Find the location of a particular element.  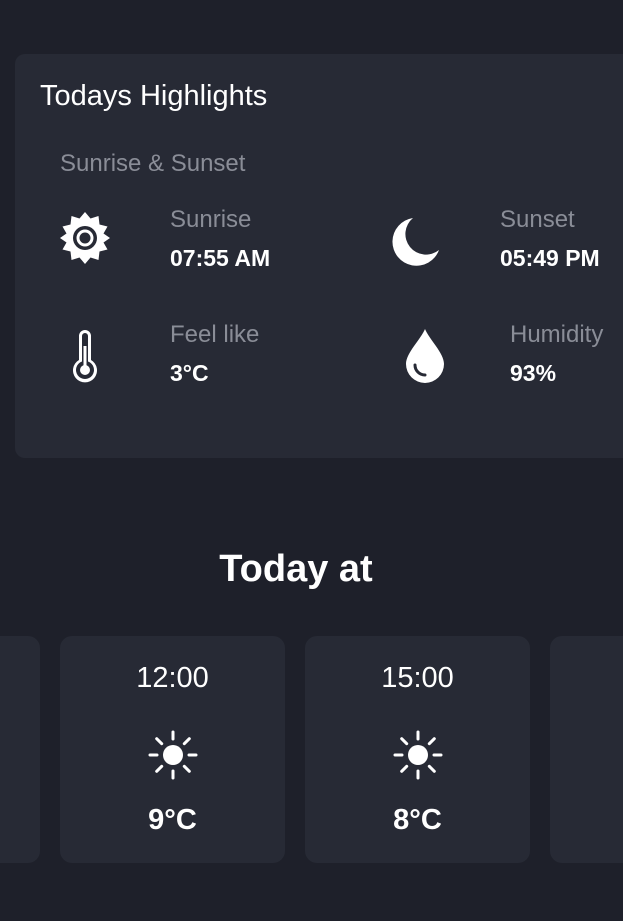

sunrise-value: 07:55 AM is located at coordinates (220, 258).